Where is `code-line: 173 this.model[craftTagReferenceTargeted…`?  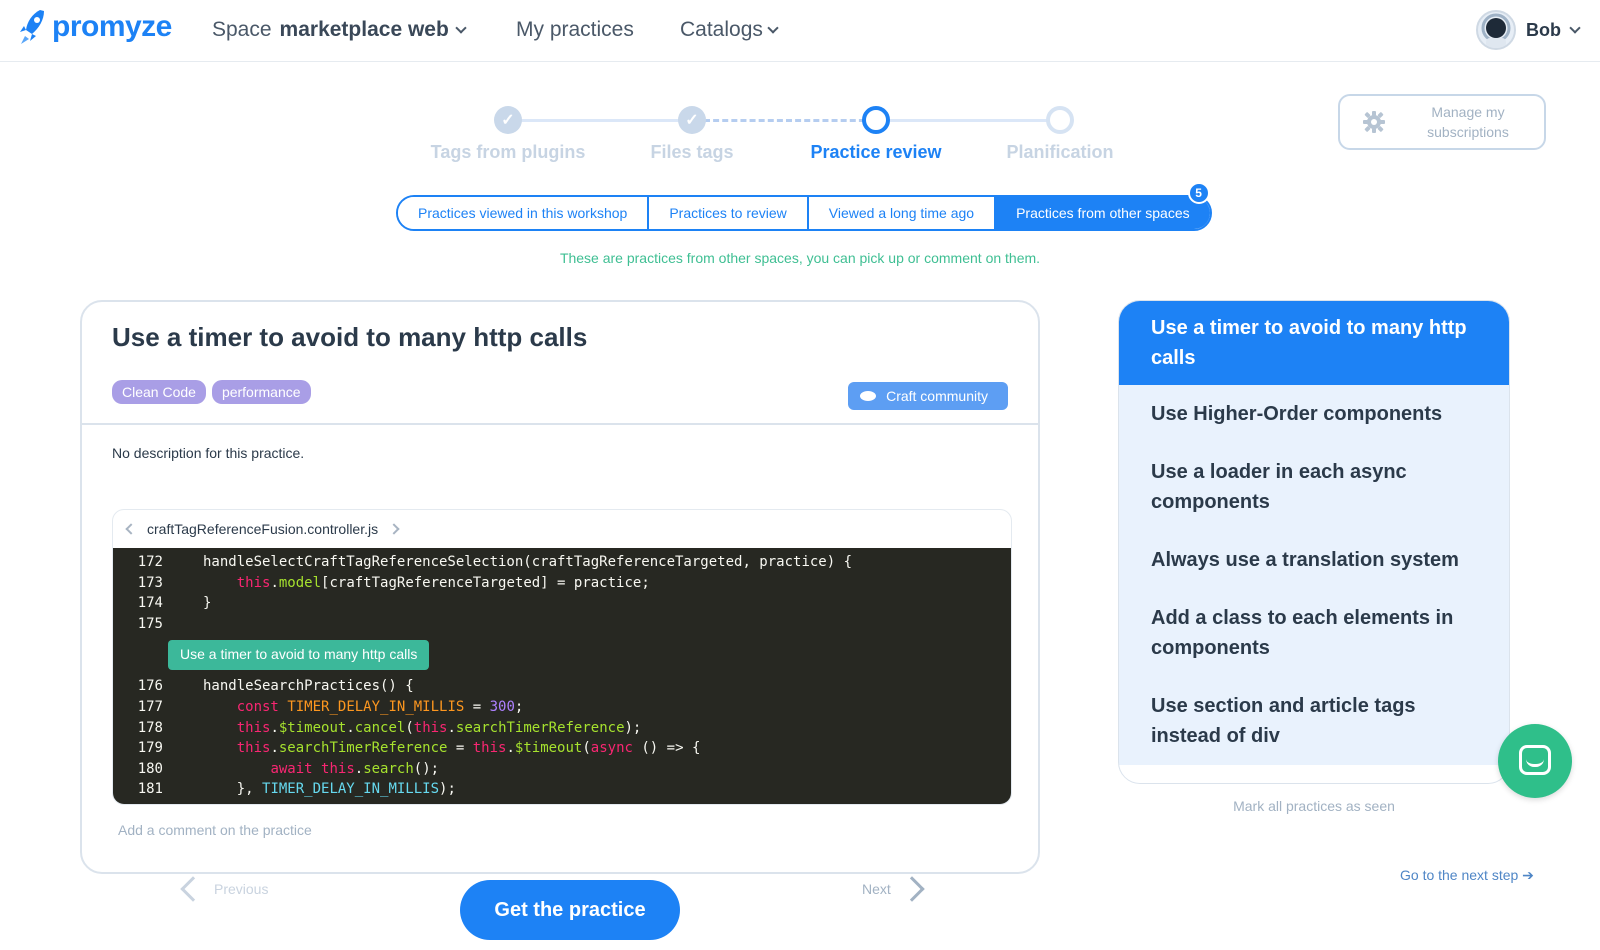 code-line: 173 this.model[craftTagReferenceTargeted… is located at coordinates (562, 583).